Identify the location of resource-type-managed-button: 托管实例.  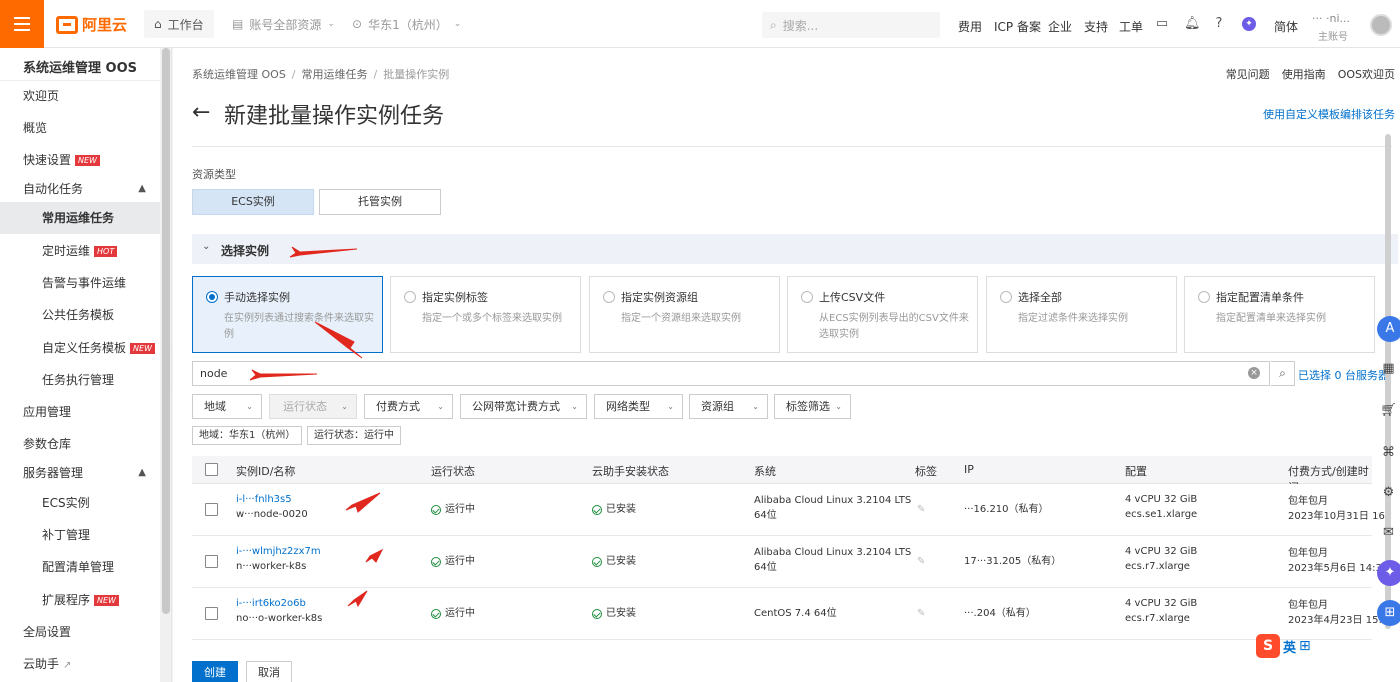
(380, 202).